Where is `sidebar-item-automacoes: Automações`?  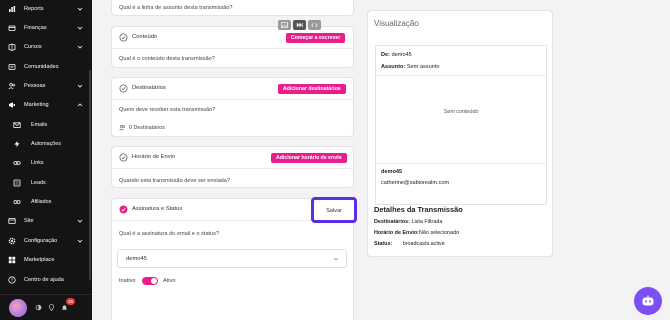
sidebar-item-automacoes: Automações is located at coordinates (46, 144).